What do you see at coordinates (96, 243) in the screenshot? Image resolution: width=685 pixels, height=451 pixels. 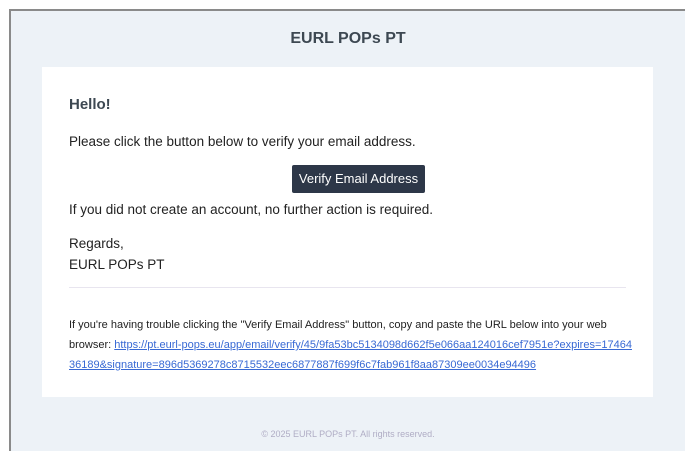 I see `salutation-text: Regards,` at bounding box center [96, 243].